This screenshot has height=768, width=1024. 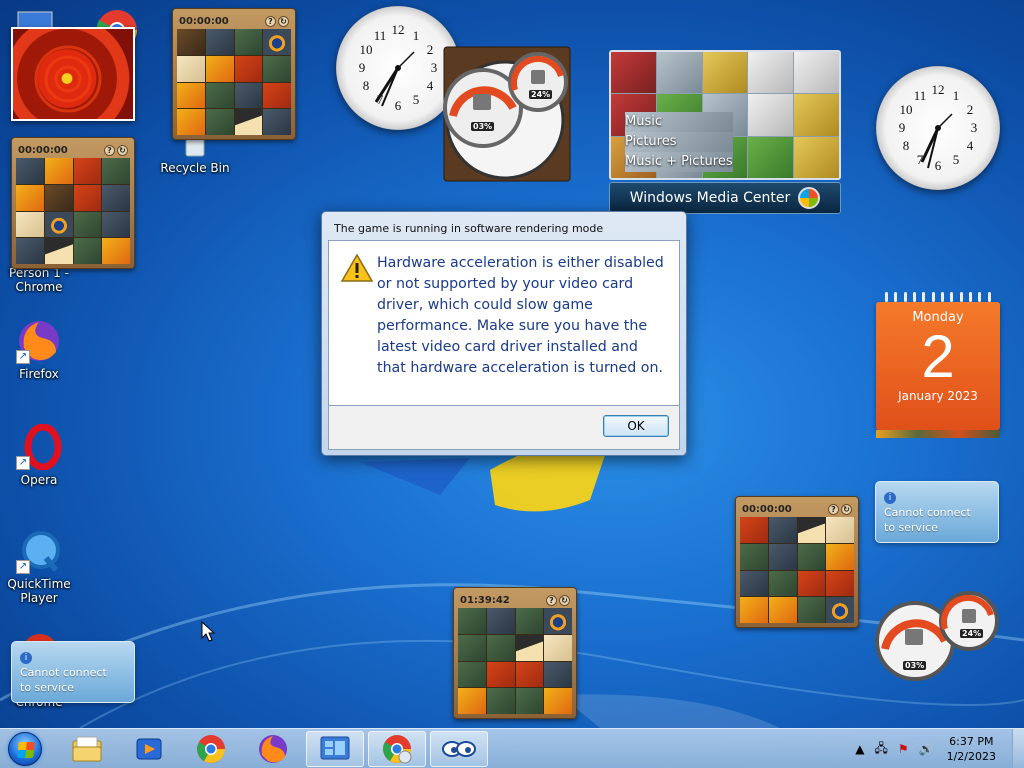 What do you see at coordinates (938, 434) in the screenshot?
I see `calendar-strip` at bounding box center [938, 434].